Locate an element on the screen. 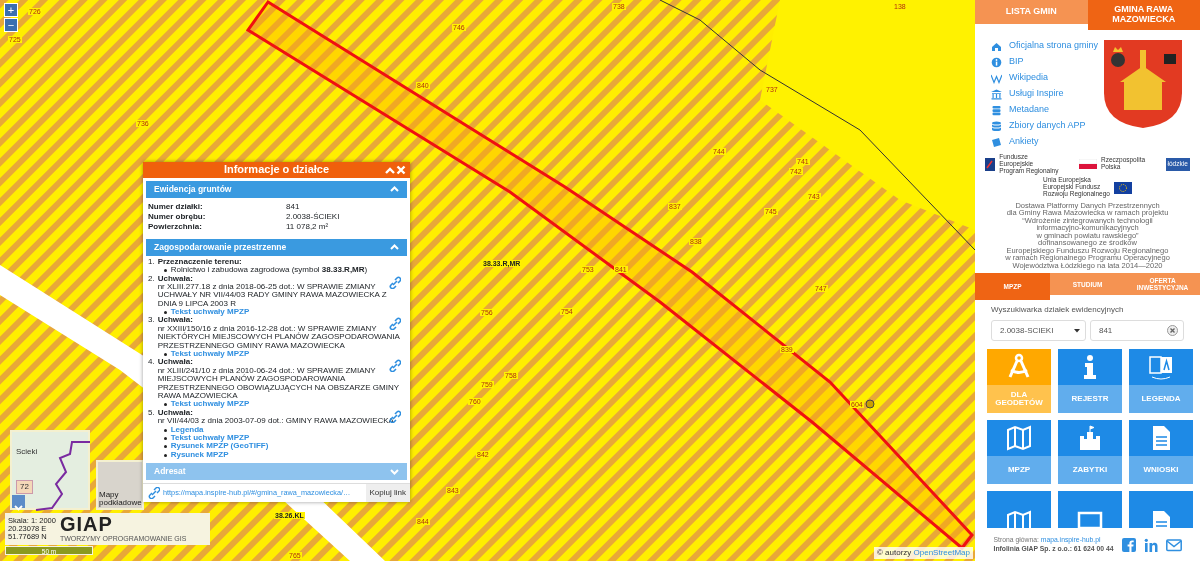  search-title: Wyszukiwarka działek ewidencyjnych is located at coordinates (1057, 310).